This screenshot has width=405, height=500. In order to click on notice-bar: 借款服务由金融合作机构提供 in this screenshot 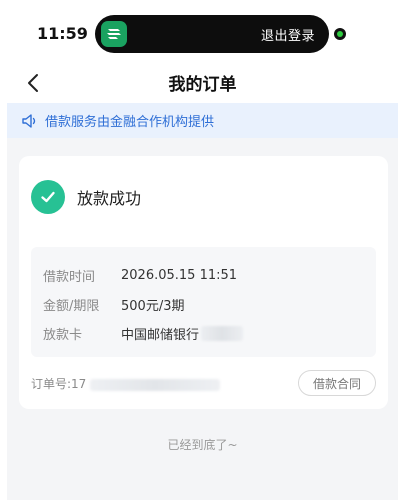, I will do `click(202, 120)`.